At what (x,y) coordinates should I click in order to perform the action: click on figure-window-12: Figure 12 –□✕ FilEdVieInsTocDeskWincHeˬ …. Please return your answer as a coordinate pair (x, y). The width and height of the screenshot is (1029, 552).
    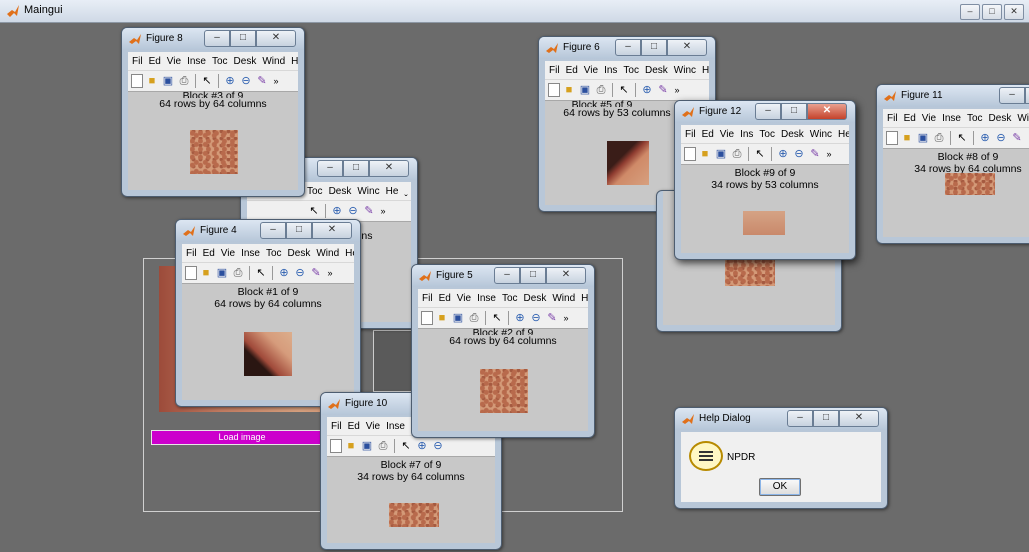
    Looking at the image, I should click on (765, 180).